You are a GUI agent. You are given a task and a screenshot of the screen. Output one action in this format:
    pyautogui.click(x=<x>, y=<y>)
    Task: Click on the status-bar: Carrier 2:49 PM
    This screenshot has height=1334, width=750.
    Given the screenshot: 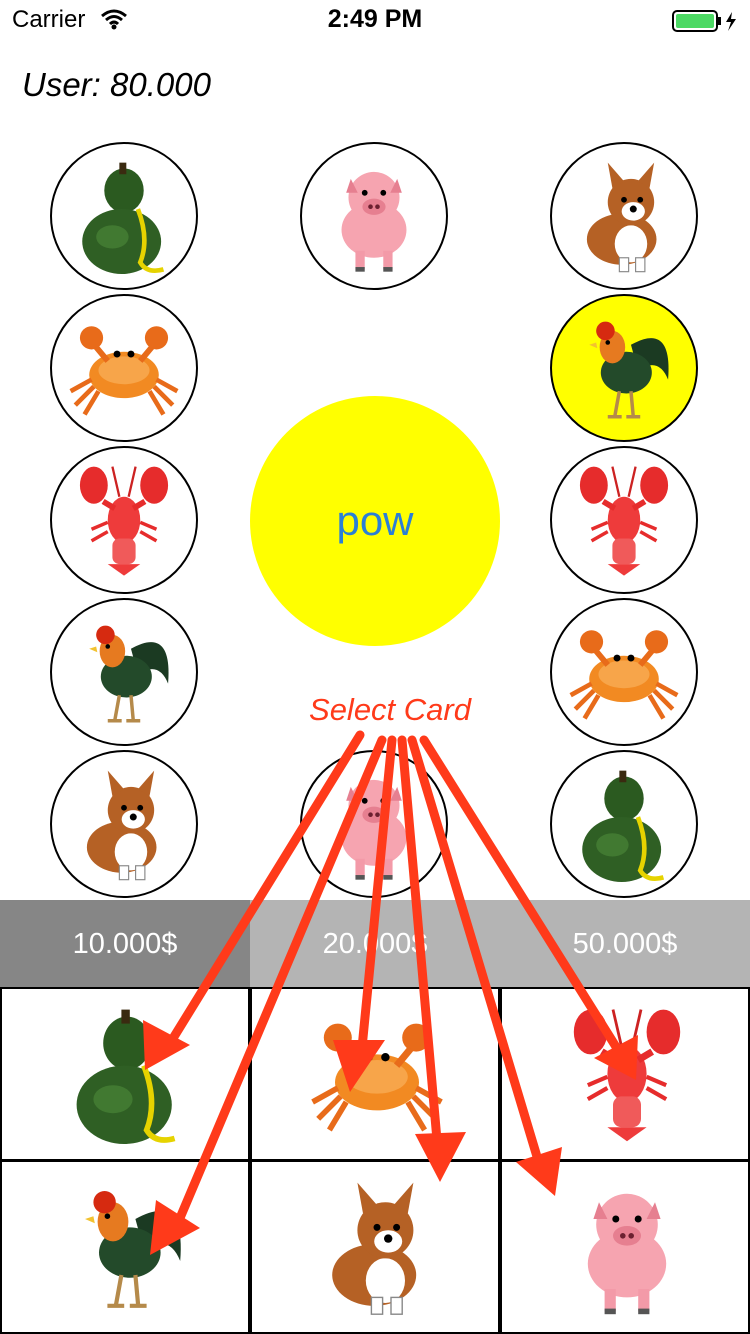 What is the action you would take?
    pyautogui.click(x=375, y=20)
    